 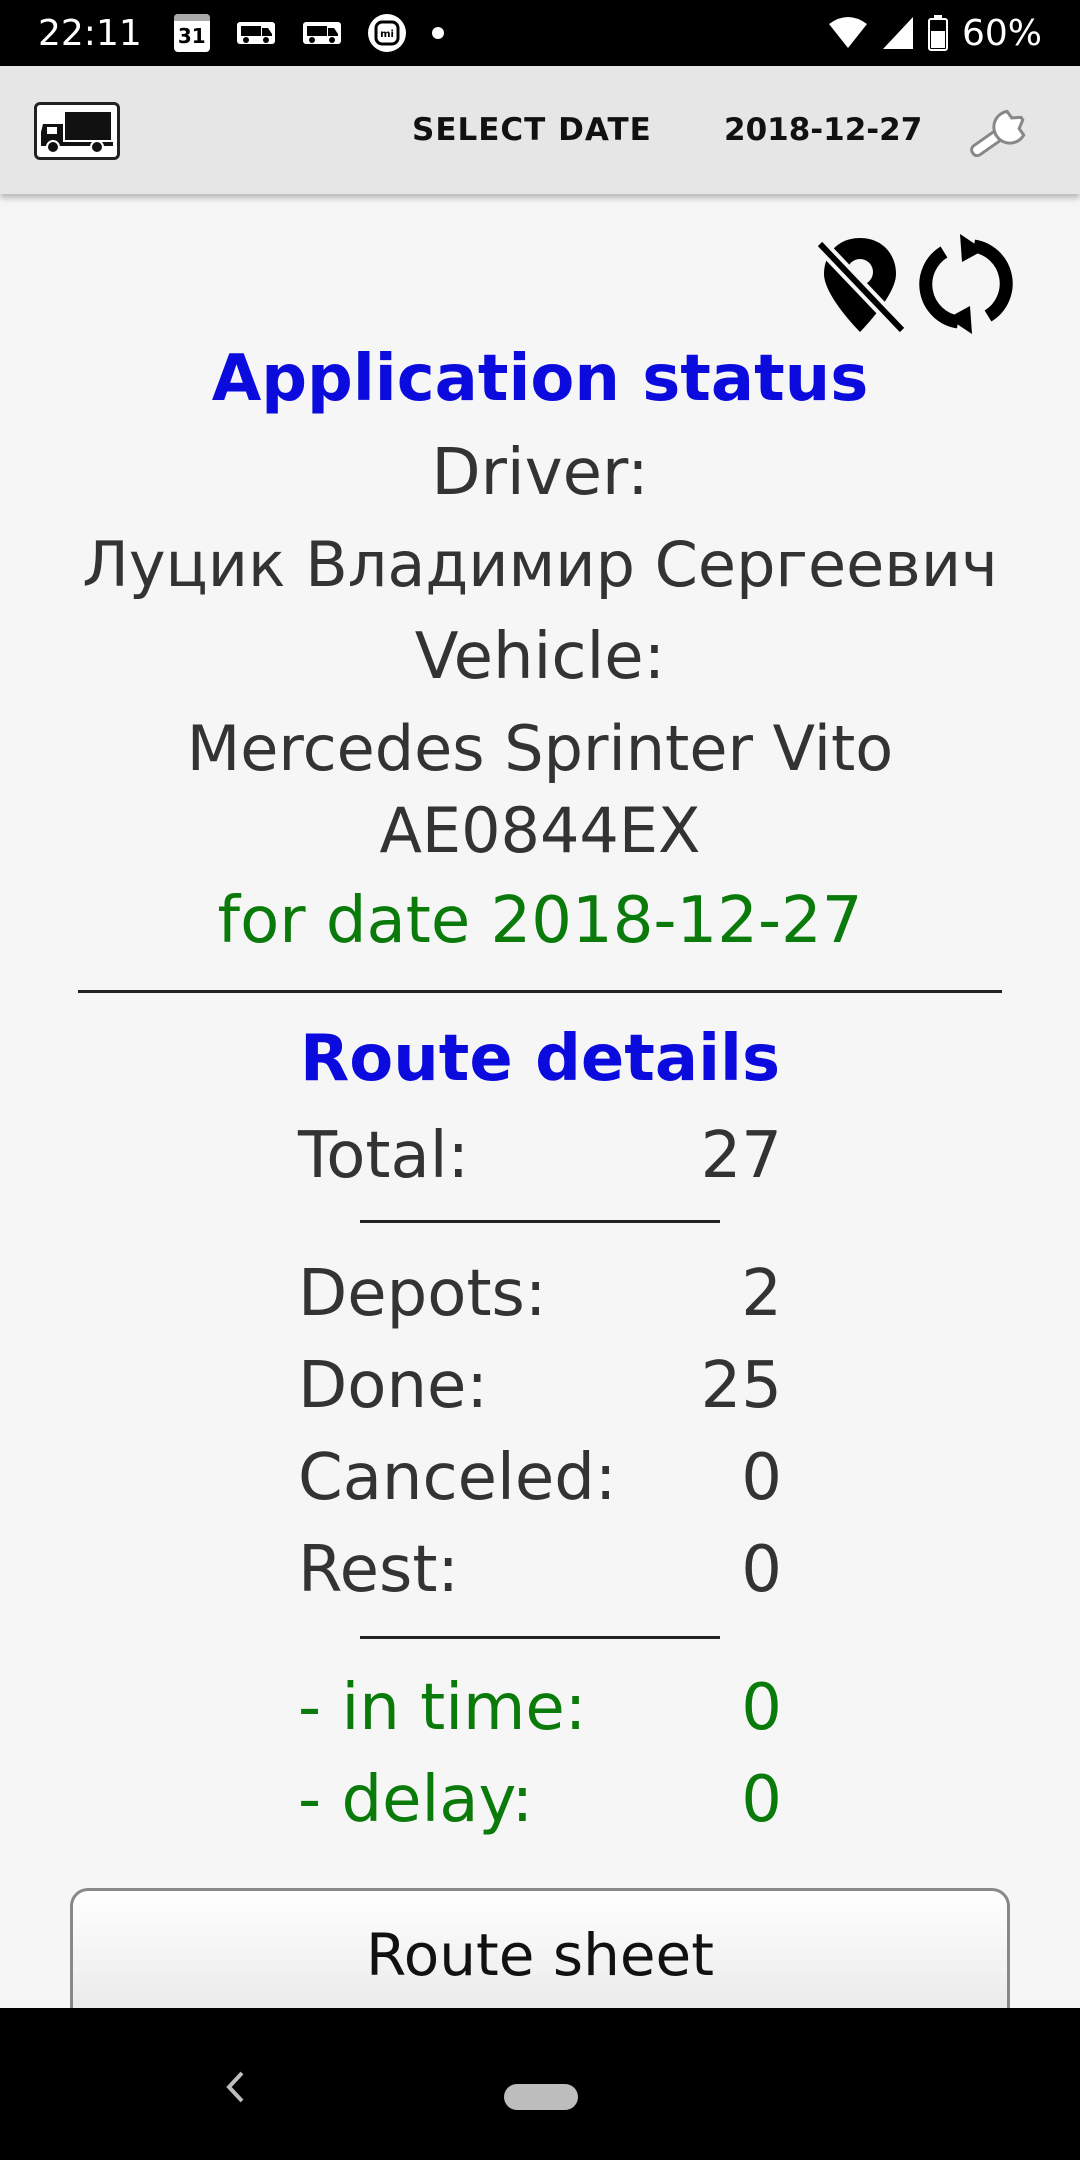 I want to click on status-left: 22:11 31 mi, so click(x=241, y=33).